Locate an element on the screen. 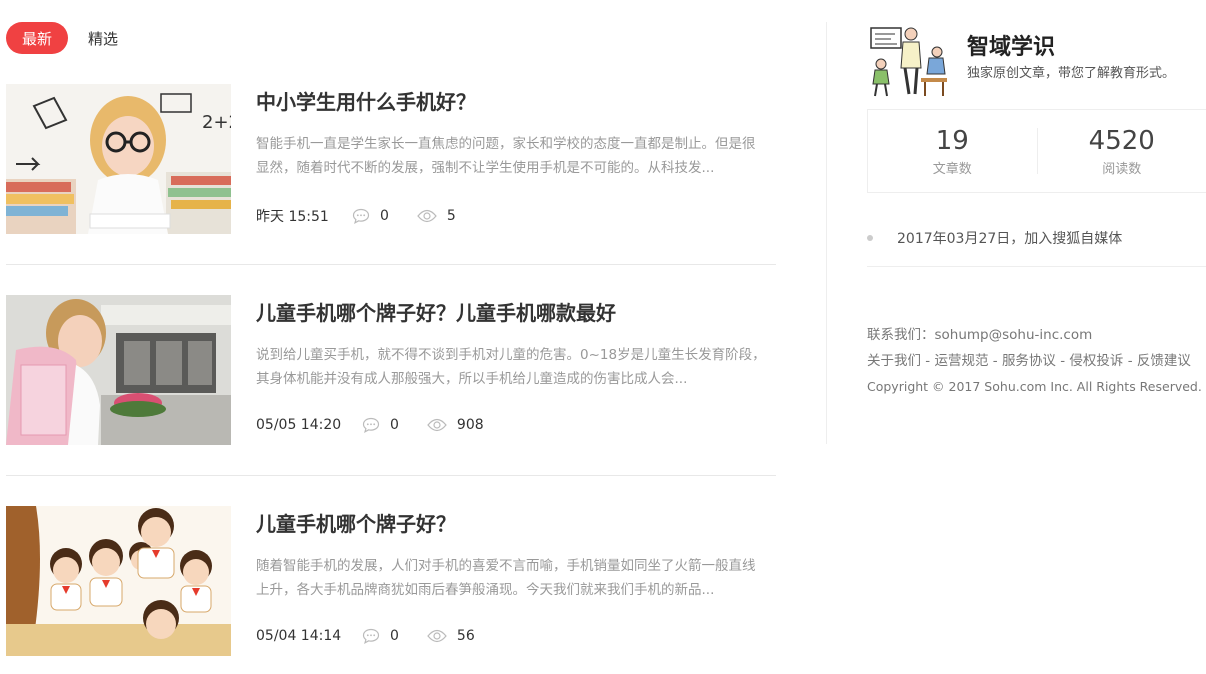 Image resolution: width=1206 pixels, height=674 pixels. article-time: 05/04 14:14 is located at coordinates (299, 636).